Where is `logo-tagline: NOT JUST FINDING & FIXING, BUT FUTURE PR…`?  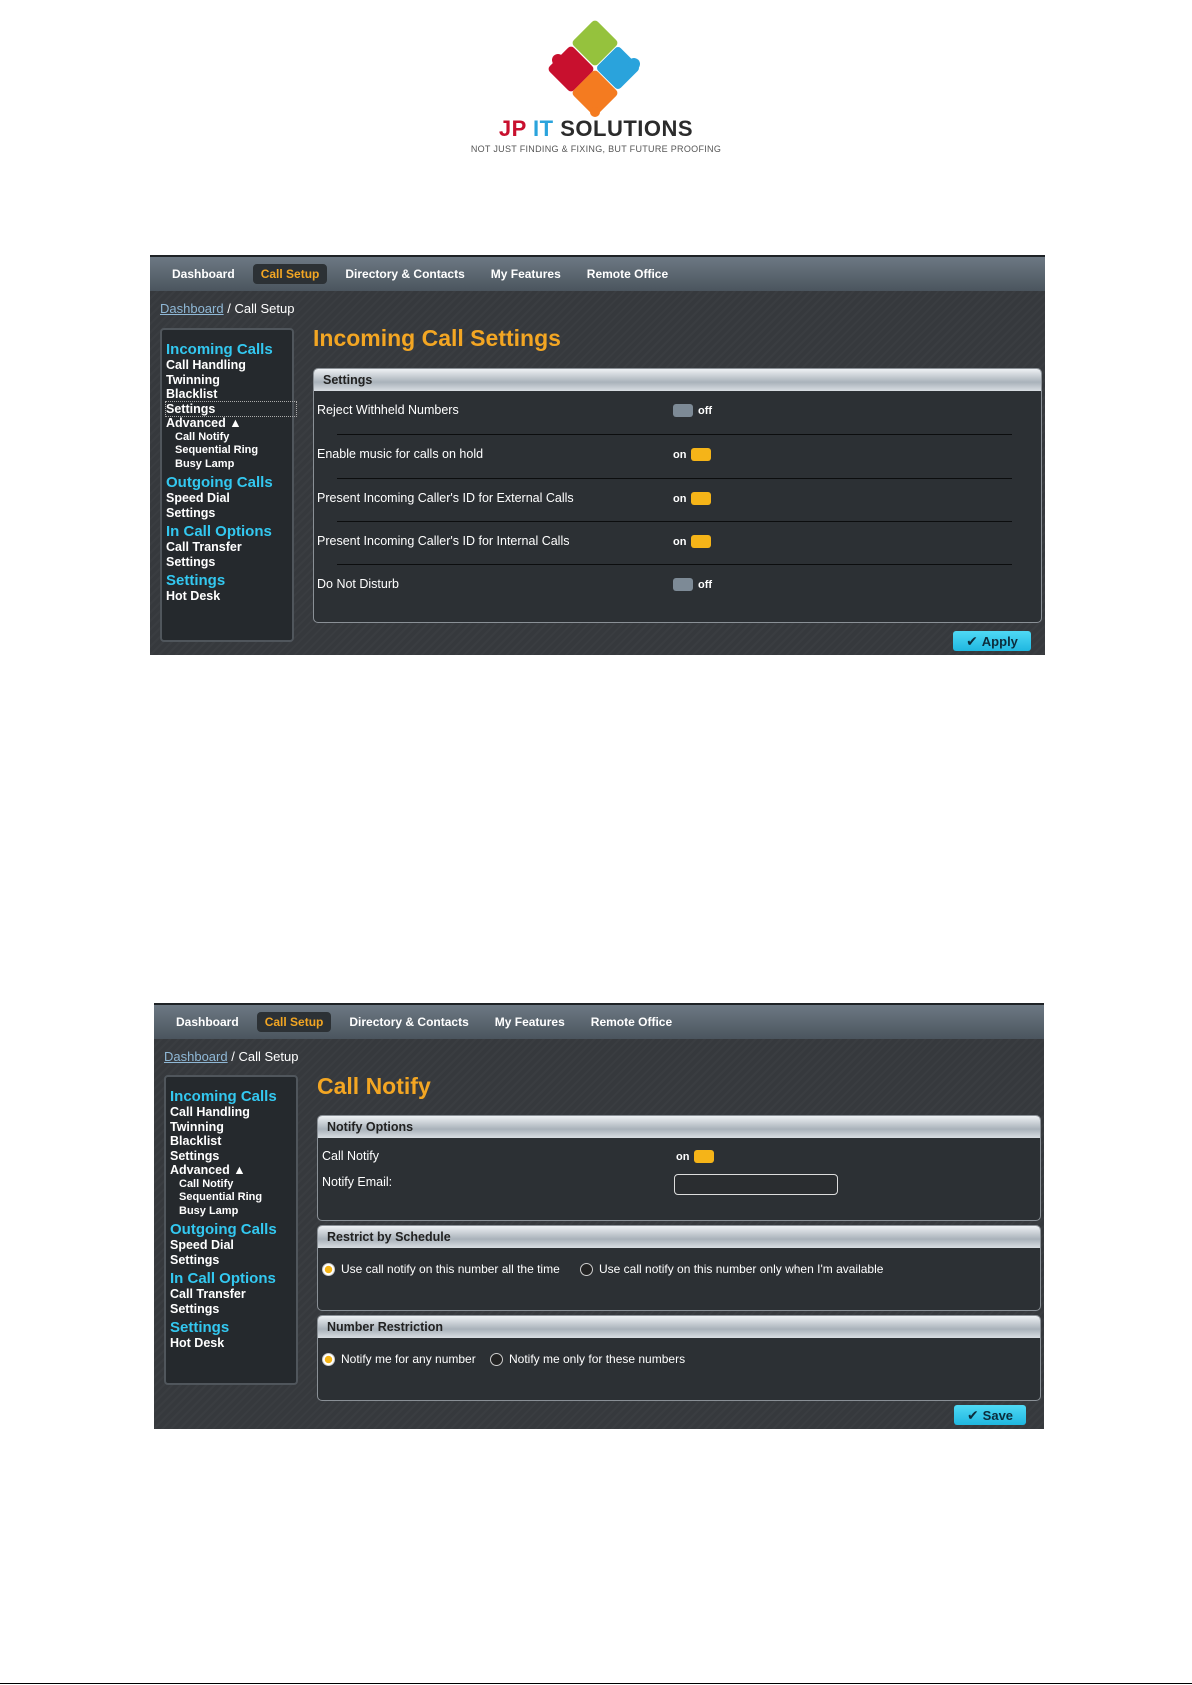 logo-tagline: NOT JUST FINDING & FIXING, BUT FUTURE PR… is located at coordinates (596, 149).